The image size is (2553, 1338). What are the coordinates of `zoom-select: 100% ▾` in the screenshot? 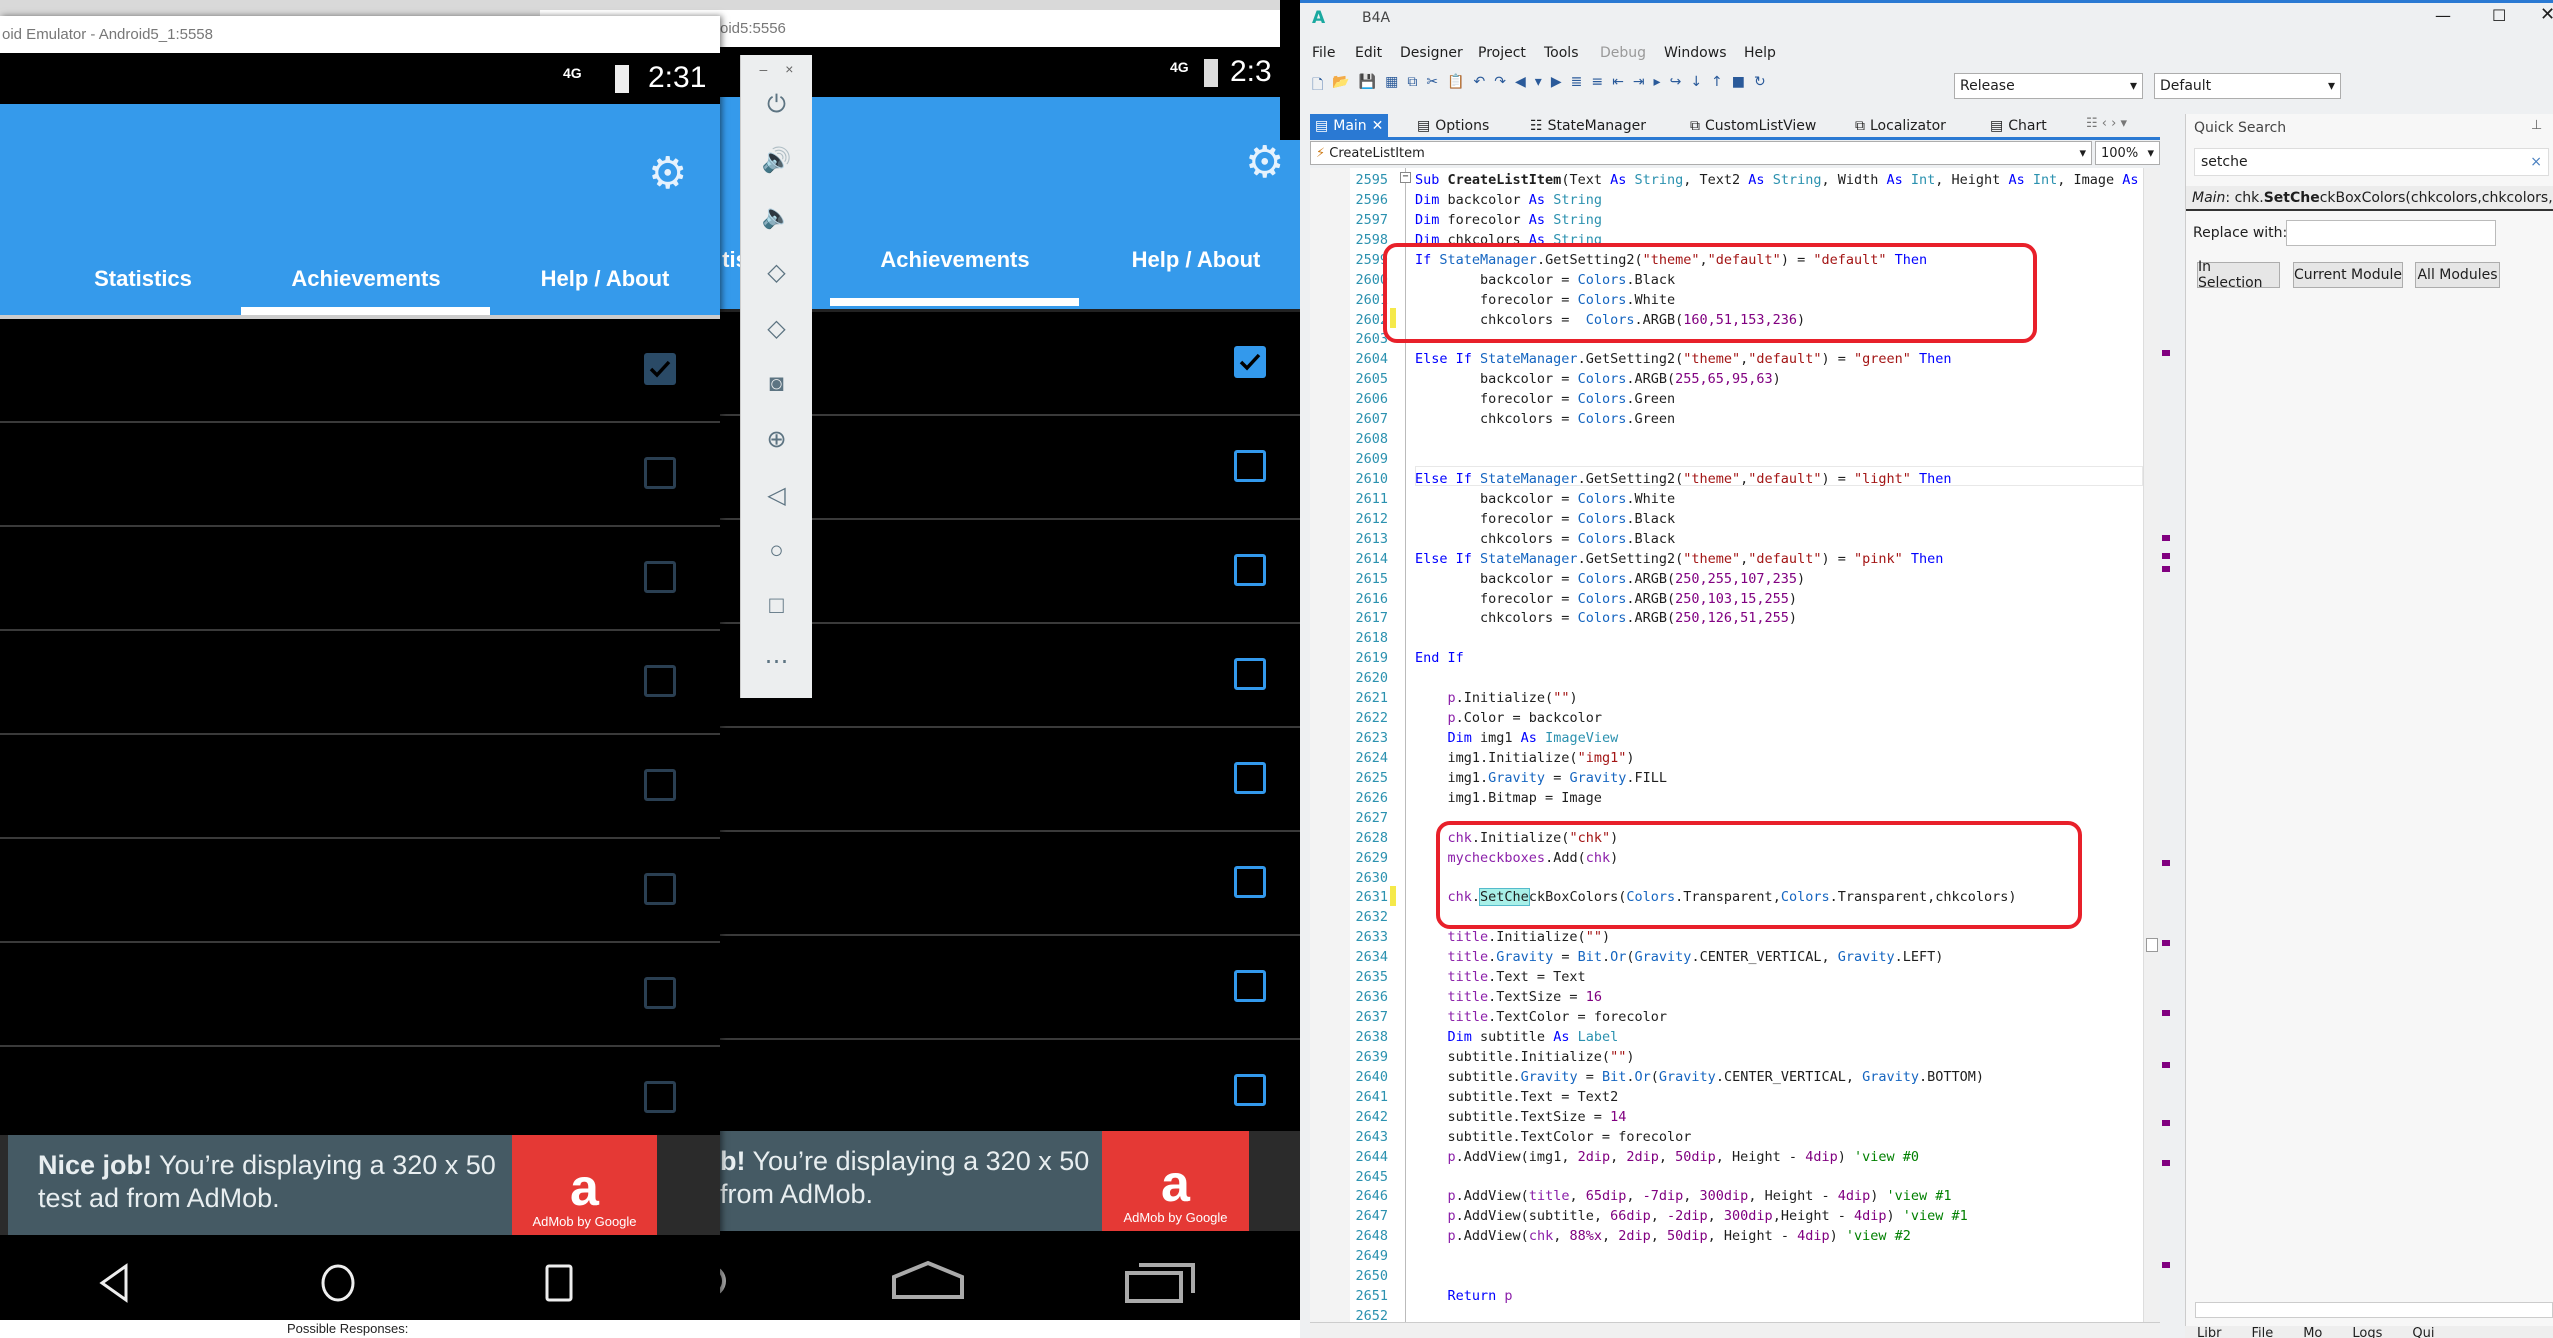 It's located at (2127, 153).